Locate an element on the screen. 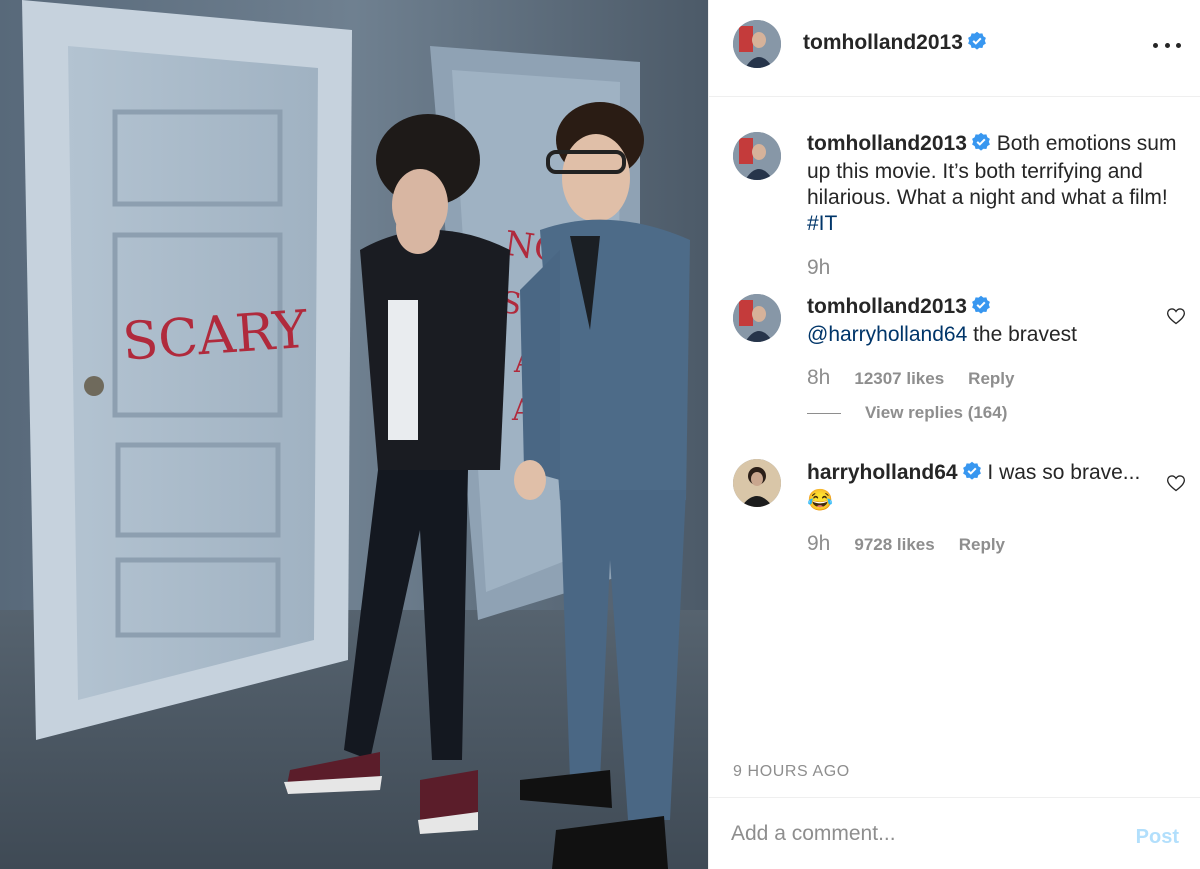 The image size is (1200, 869). comment-timestamp: 8h is located at coordinates (818, 378).